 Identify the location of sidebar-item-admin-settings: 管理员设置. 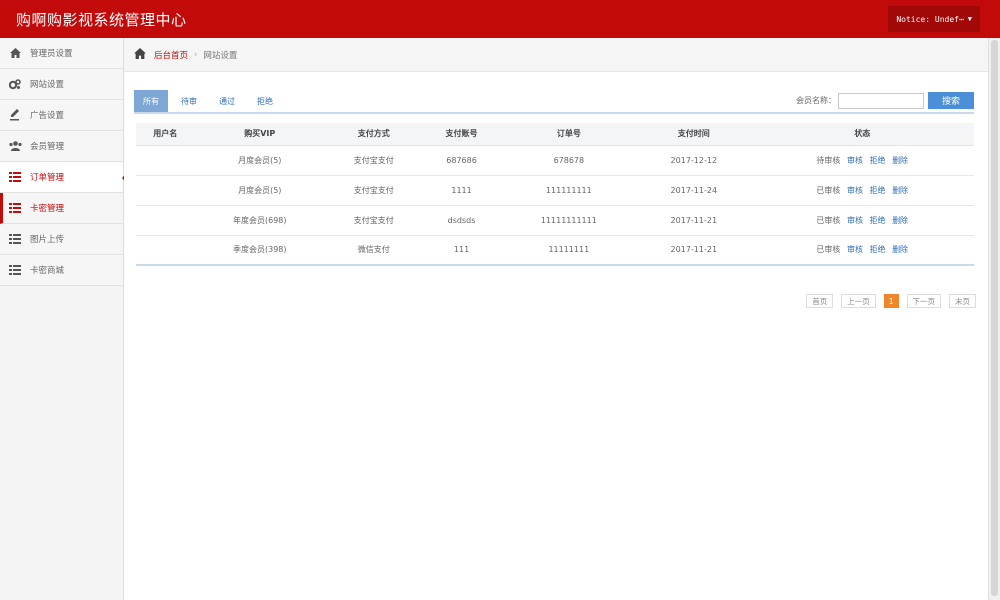
(61, 53).